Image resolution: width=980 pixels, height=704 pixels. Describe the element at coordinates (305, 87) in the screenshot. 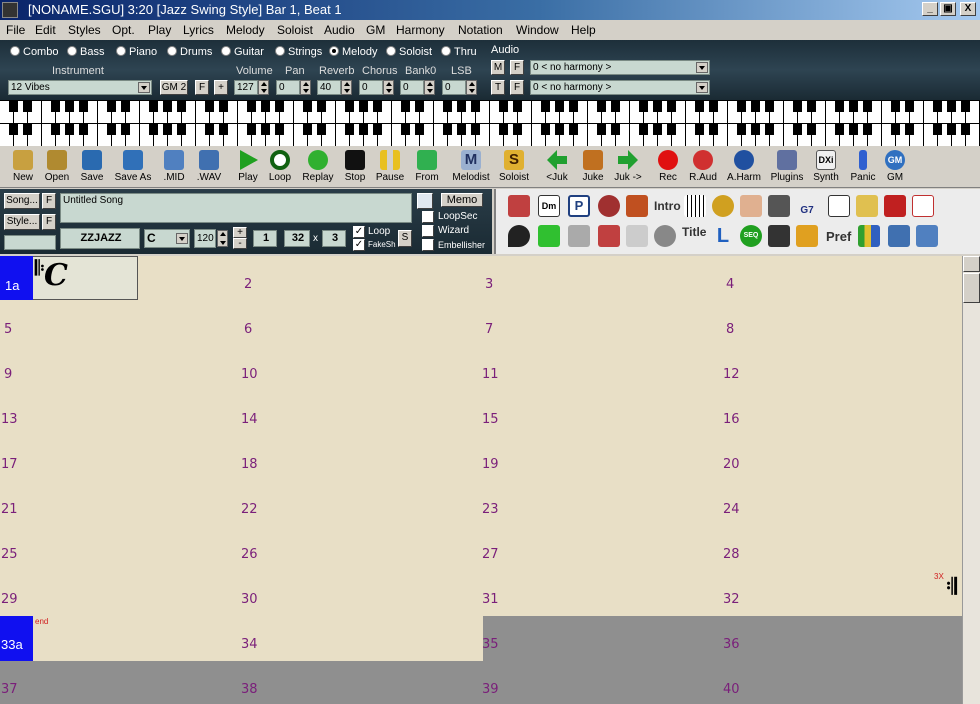

I see `pan-spinner` at that location.